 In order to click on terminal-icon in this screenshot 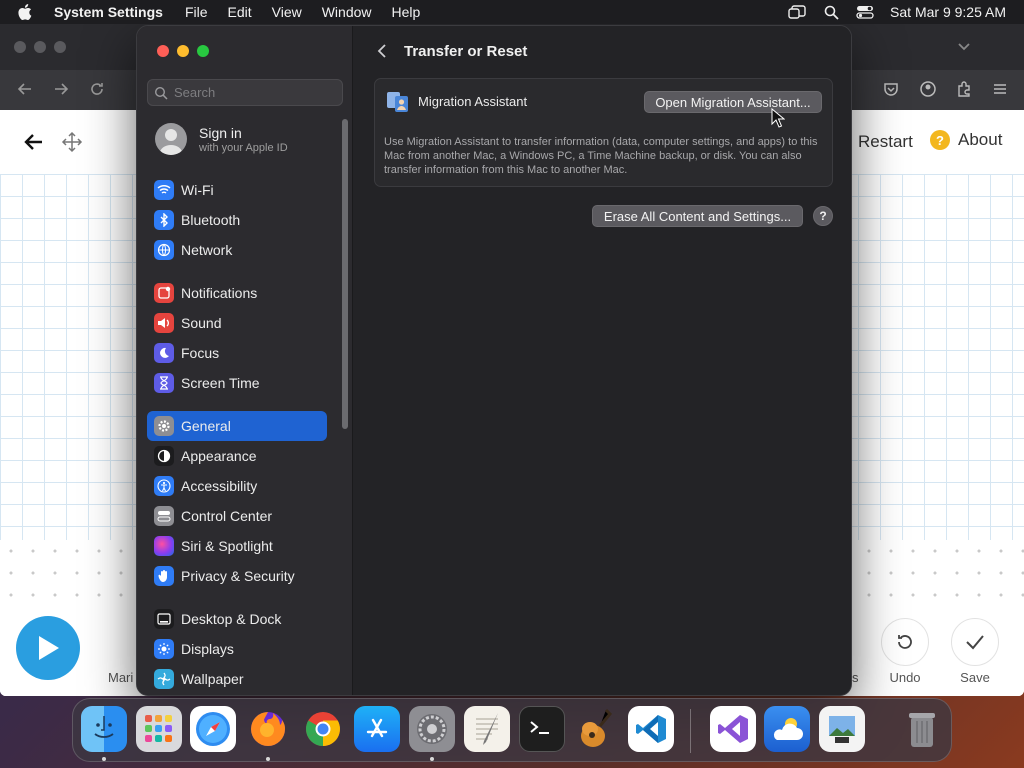, I will do `click(542, 729)`.